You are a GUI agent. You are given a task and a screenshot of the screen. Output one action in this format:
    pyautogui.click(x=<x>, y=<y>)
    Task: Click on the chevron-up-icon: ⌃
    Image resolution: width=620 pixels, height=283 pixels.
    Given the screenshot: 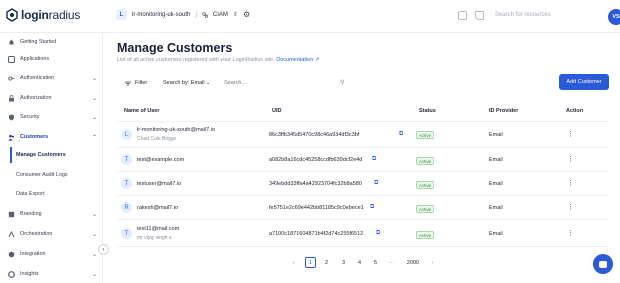 What is the action you would take?
    pyautogui.click(x=95, y=137)
    